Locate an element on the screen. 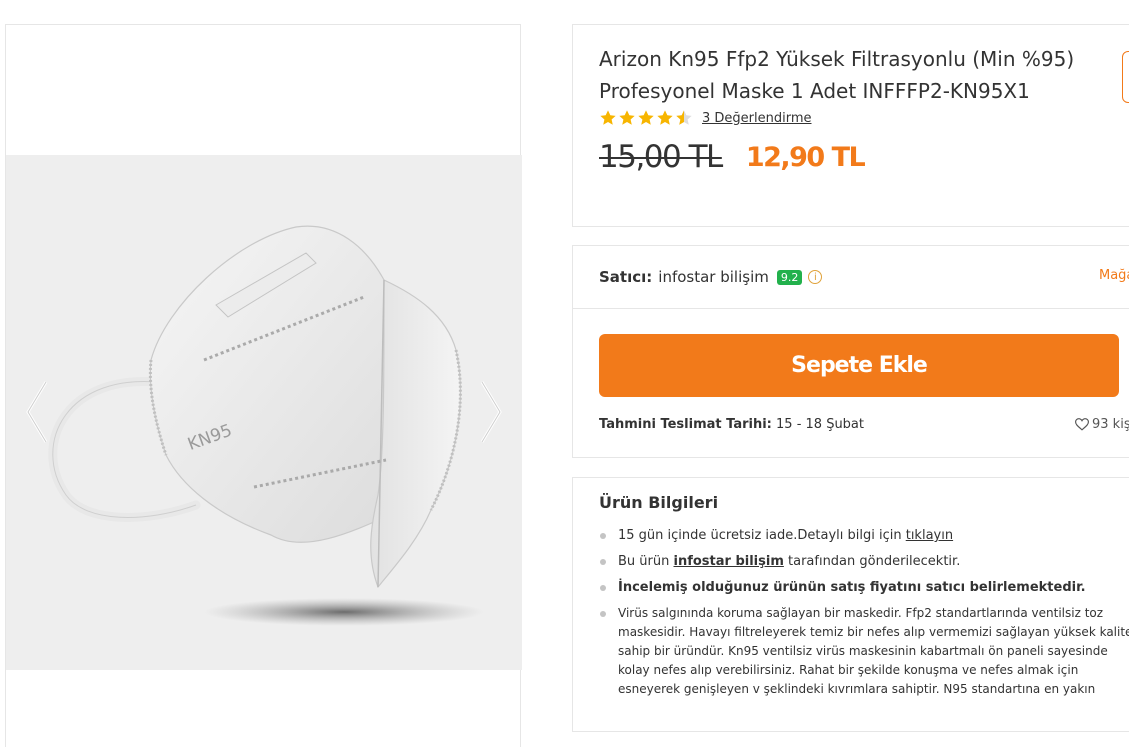  review-count-link: 3 Değerlendirme is located at coordinates (757, 118).